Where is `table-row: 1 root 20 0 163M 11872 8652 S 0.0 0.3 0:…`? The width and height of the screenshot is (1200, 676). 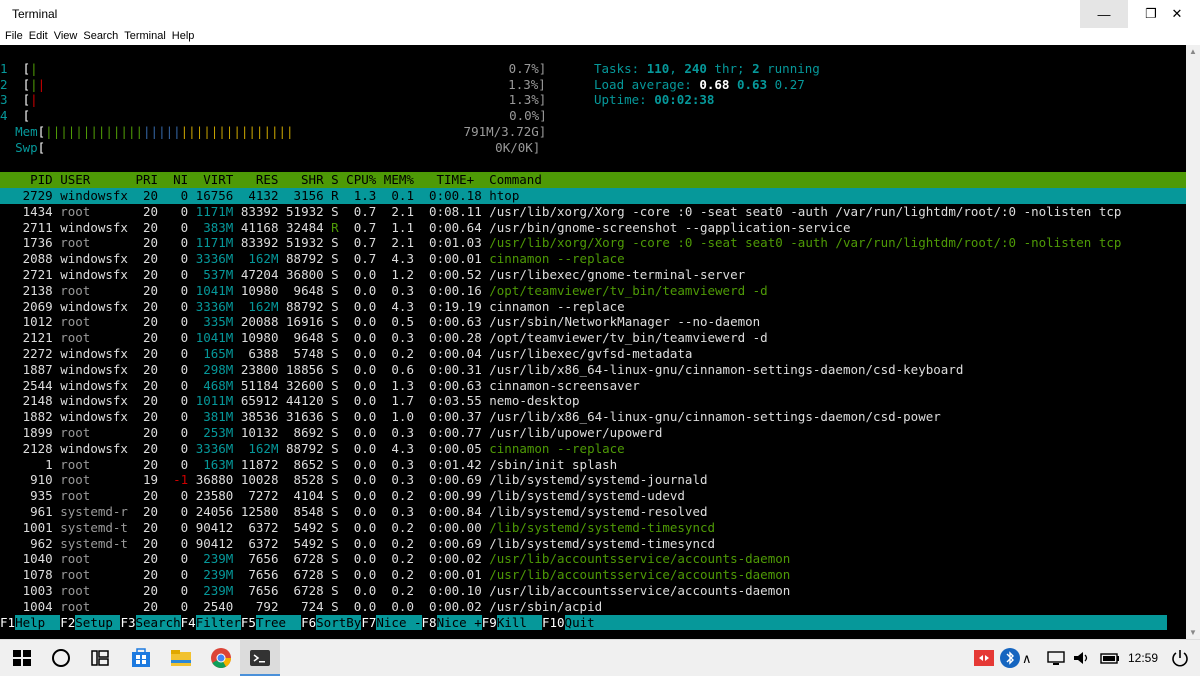 table-row: 1 root 20 0 163M 11872 8652 S 0.0 0.3 0:… is located at coordinates (308, 465).